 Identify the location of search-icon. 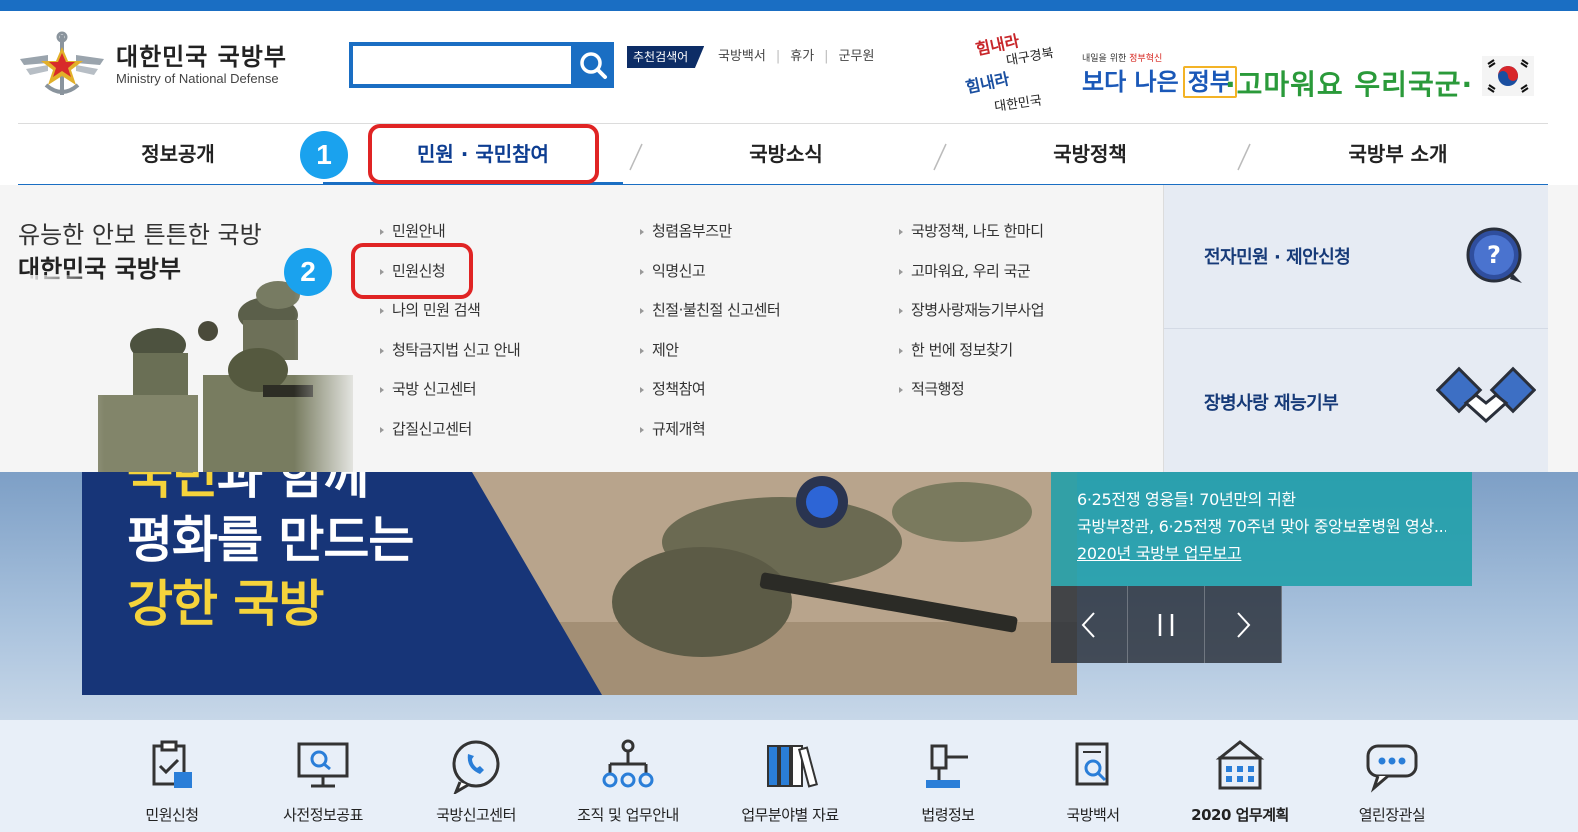
(593, 65).